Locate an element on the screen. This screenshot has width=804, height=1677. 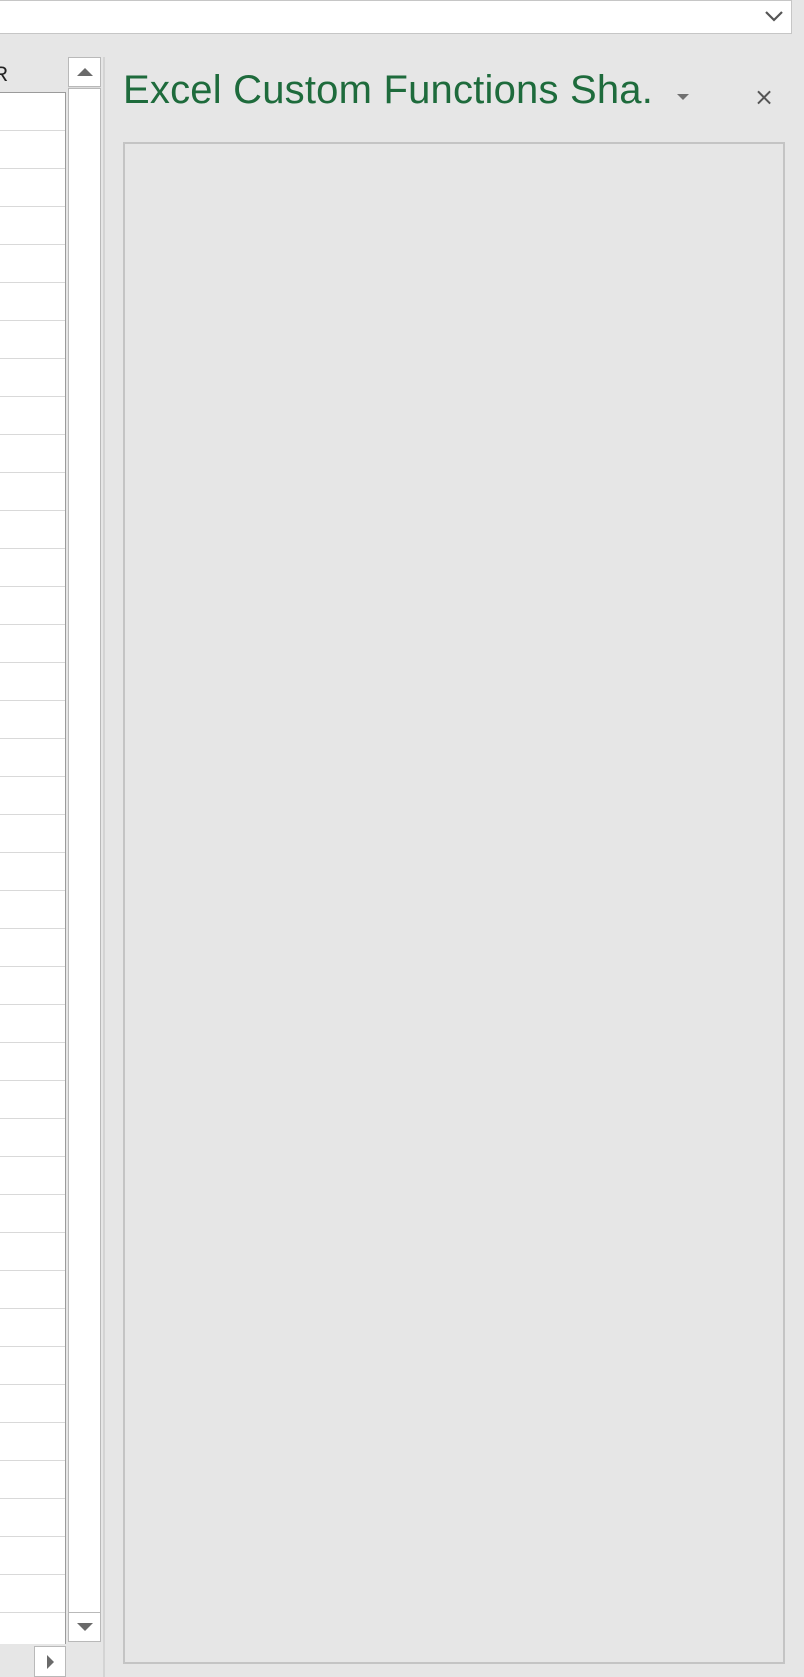
task-pane-options-button is located at coordinates (683, 97).